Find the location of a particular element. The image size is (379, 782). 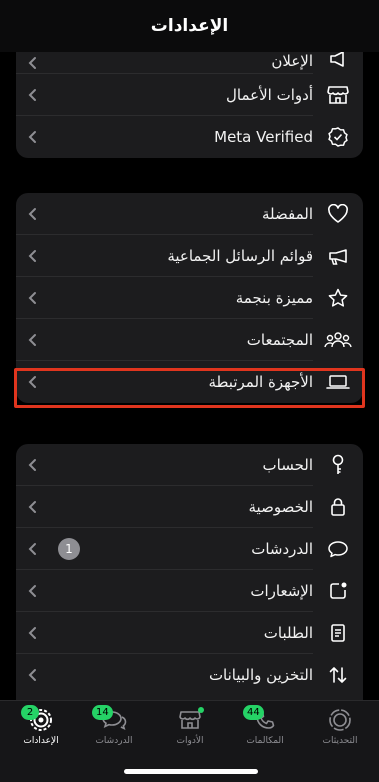

settings-item-account: الحساب is located at coordinates (189, 465).